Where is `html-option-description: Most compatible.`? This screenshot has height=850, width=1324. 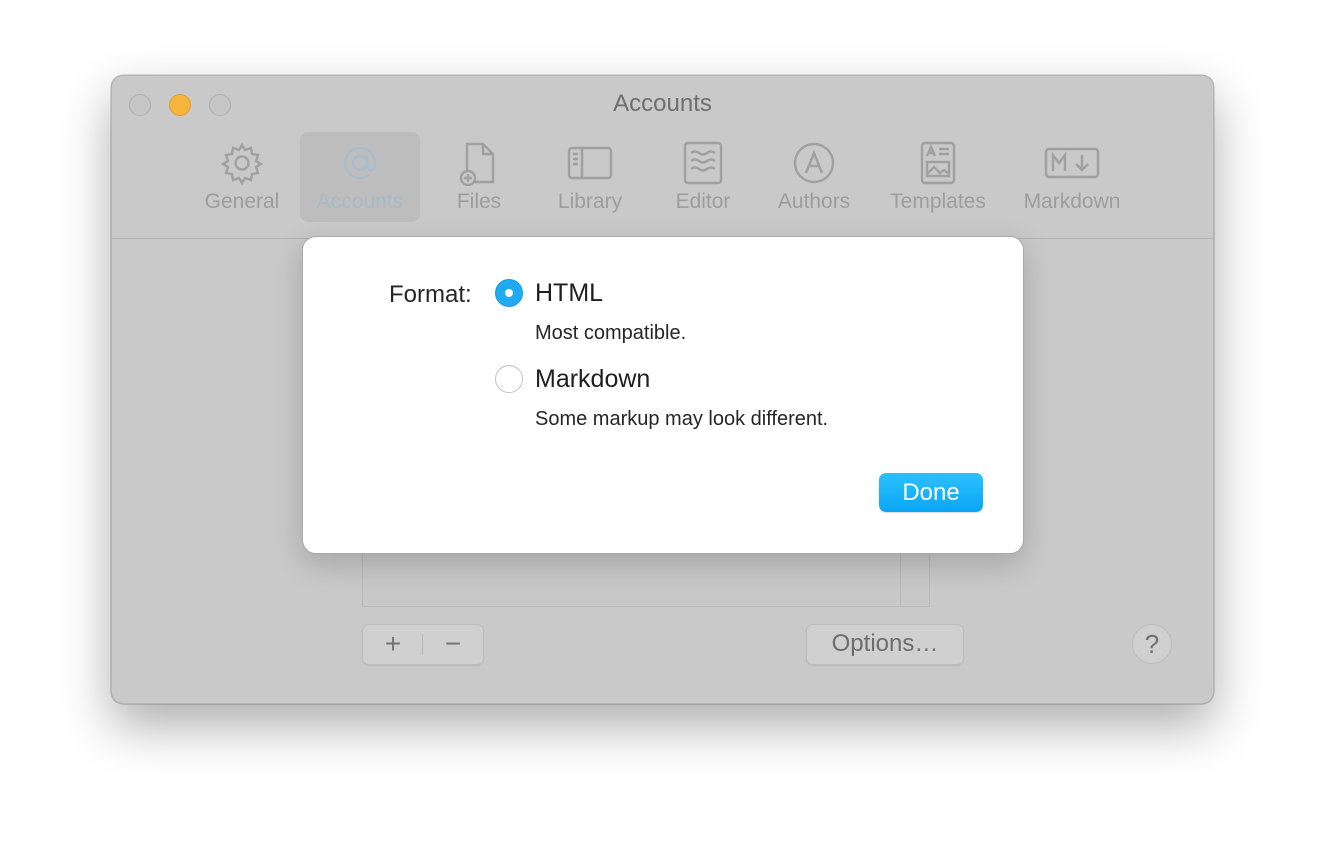
html-option-description: Most compatible. is located at coordinates (611, 333).